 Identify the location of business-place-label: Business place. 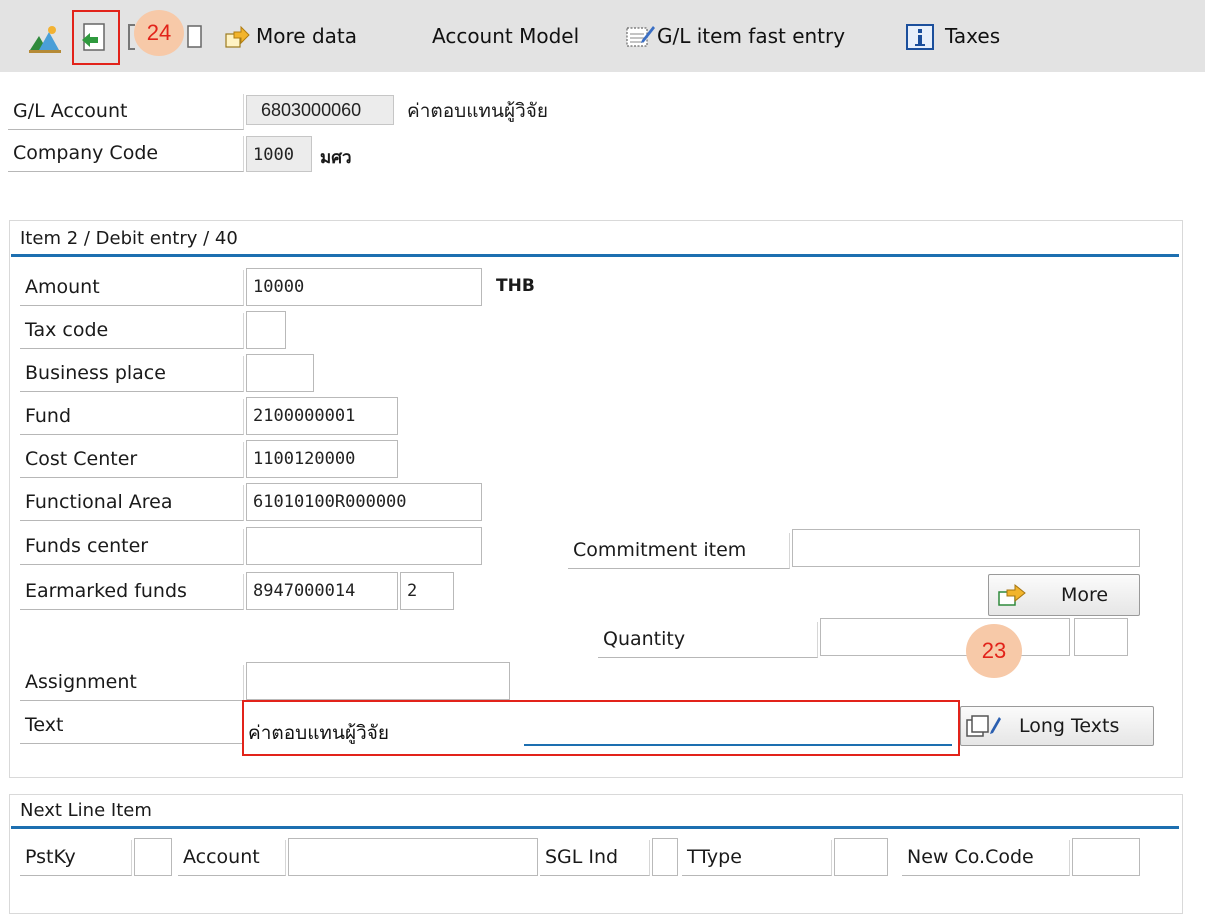
(132, 374).